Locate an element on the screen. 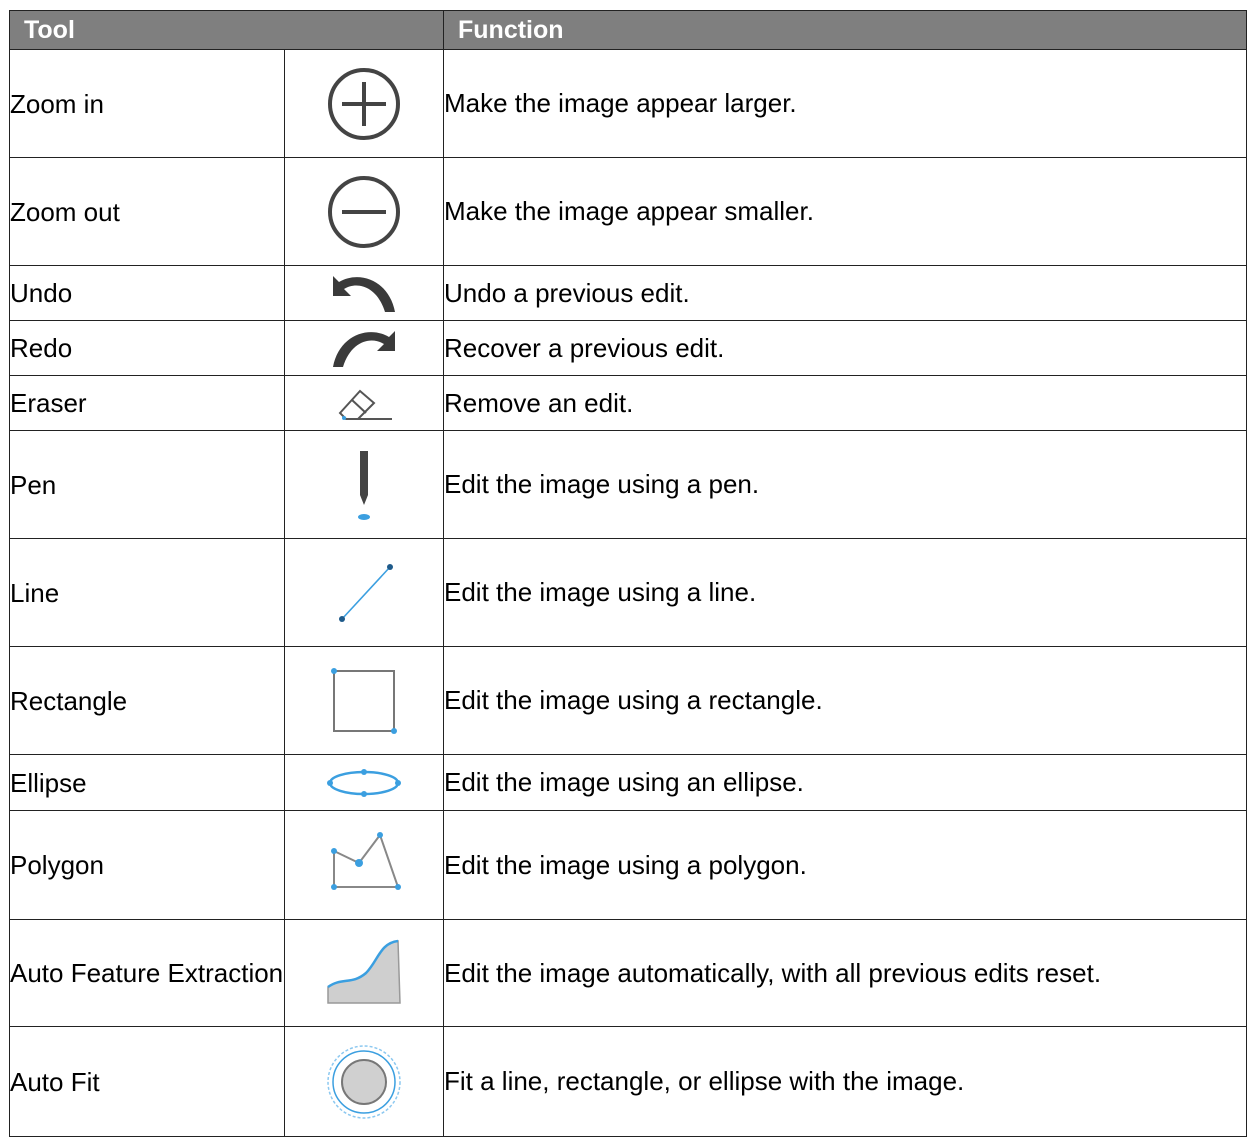 The width and height of the screenshot is (1247, 1137). tool-function: Undo a previous edit. is located at coordinates (845, 293).